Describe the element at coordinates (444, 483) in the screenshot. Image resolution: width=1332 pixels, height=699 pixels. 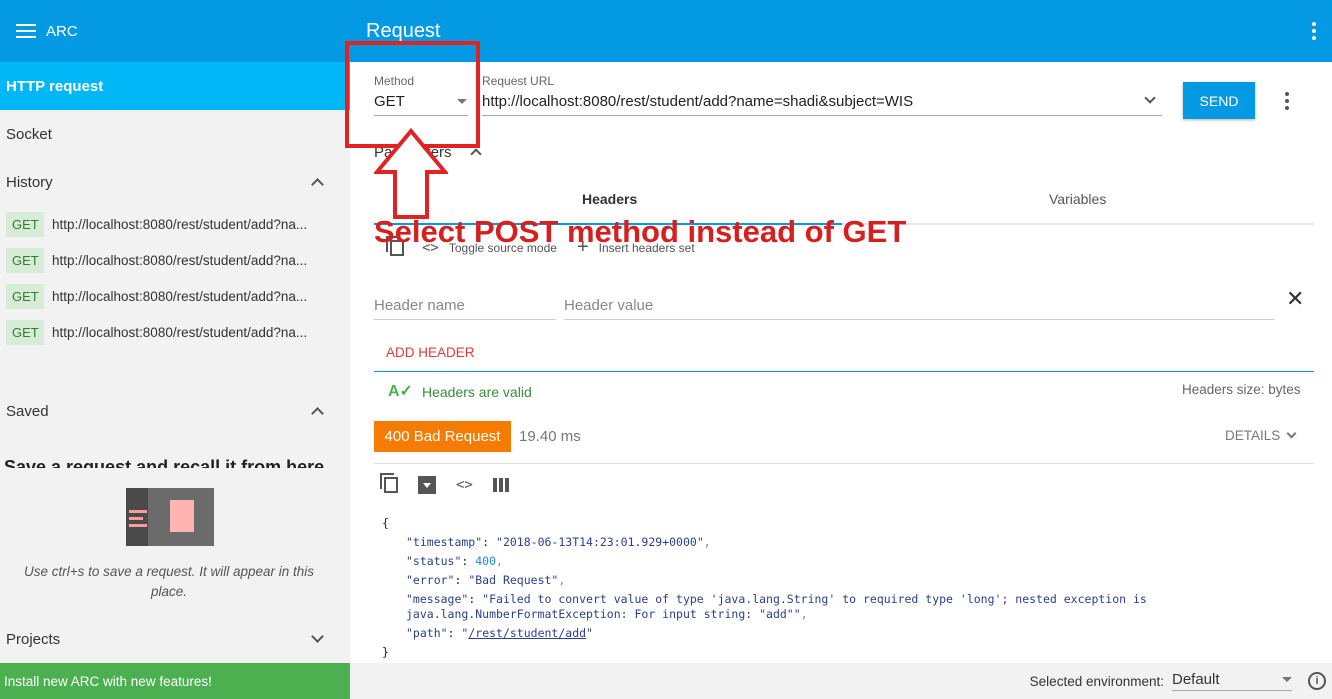
I see `response-toolbar: <>` at that location.